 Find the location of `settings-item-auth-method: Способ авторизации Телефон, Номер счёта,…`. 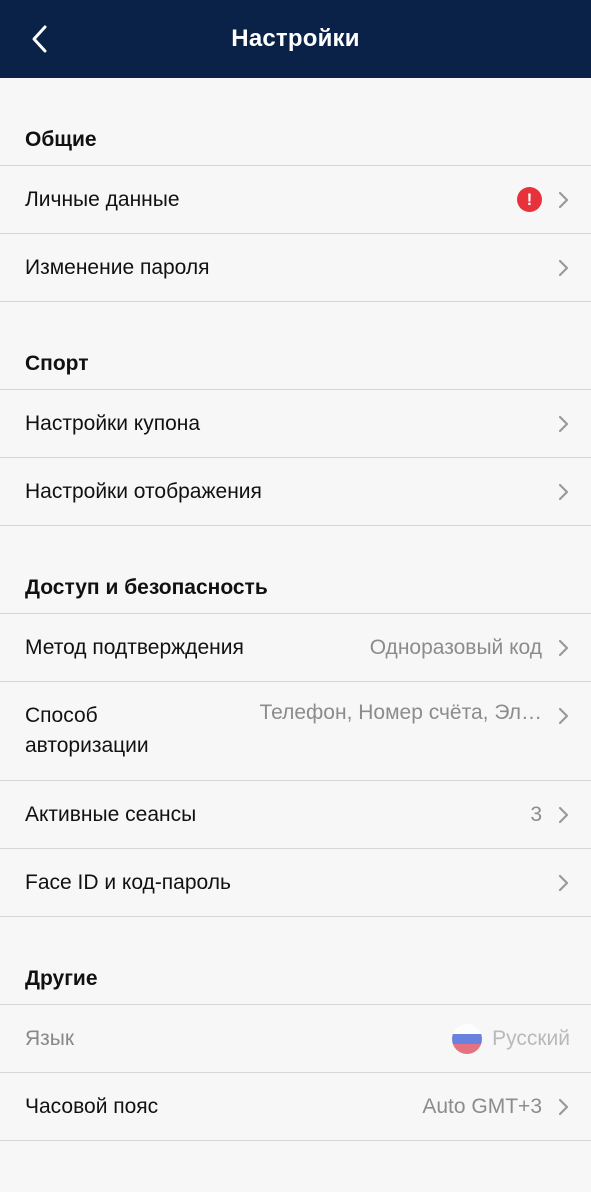

settings-item-auth-method: Способ авторизации Телефон, Номер счёта,… is located at coordinates (295, 731).